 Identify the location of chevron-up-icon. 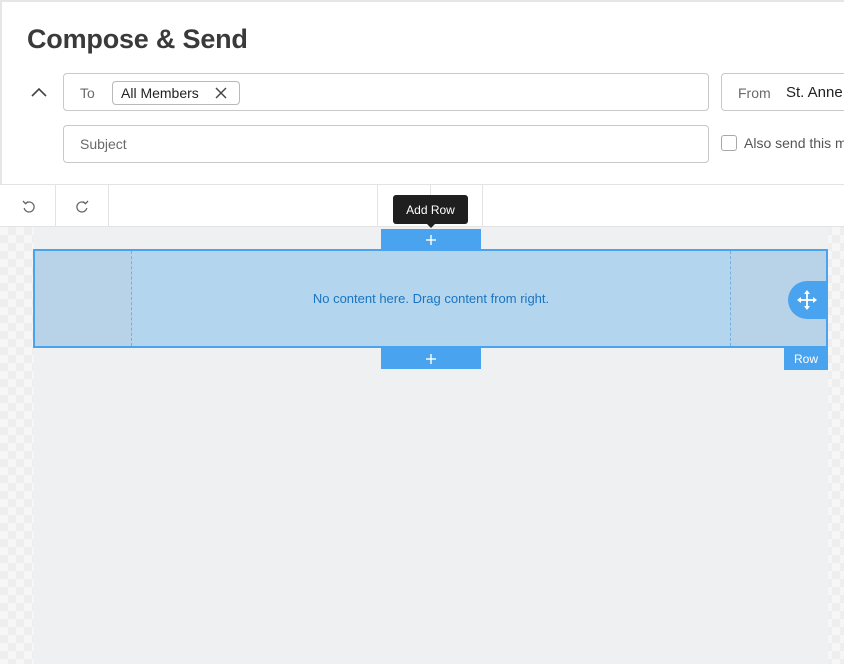
(39, 92).